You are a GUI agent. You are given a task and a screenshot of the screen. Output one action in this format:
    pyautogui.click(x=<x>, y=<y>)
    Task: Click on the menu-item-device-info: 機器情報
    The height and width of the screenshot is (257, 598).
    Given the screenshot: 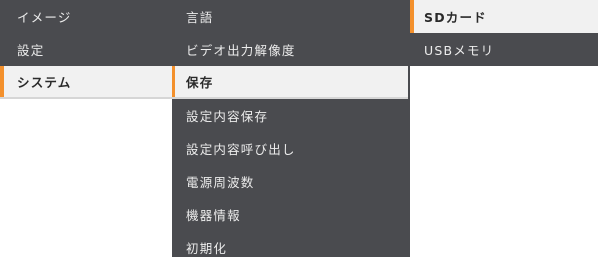 What is the action you would take?
    pyautogui.click(x=291, y=214)
    